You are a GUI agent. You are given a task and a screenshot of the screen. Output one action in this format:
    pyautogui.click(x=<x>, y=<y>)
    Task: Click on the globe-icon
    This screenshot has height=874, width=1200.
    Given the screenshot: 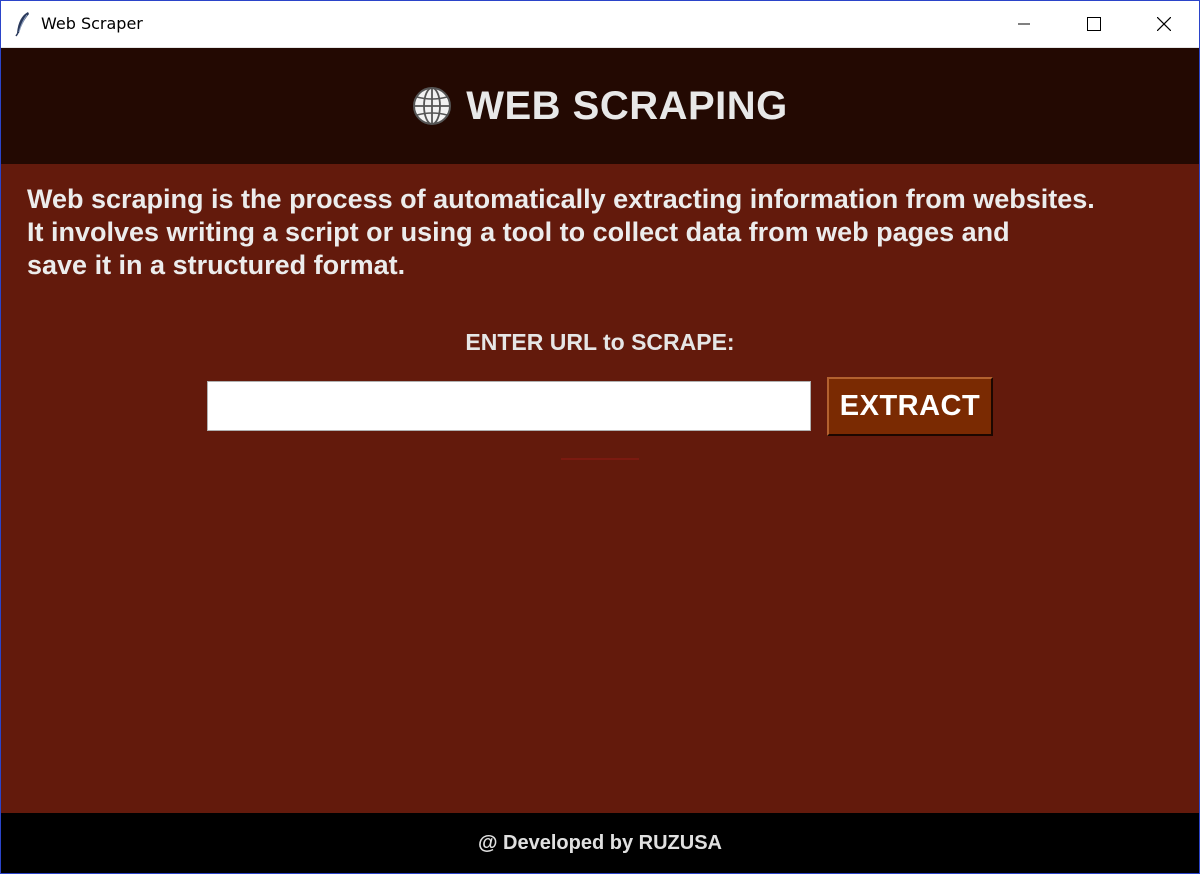 What is the action you would take?
    pyautogui.click(x=432, y=106)
    